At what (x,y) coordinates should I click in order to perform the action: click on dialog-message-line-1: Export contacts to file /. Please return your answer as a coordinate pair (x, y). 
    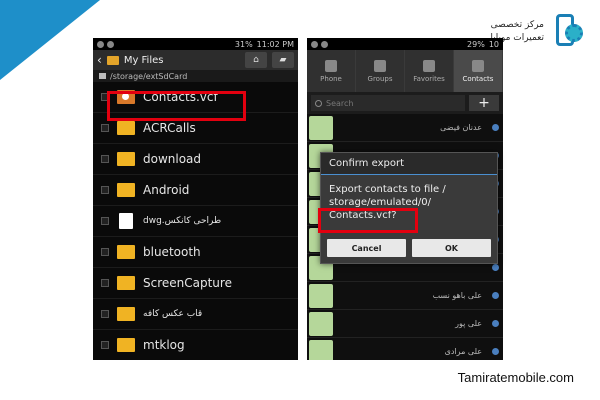
    Looking at the image, I should click on (387, 189).